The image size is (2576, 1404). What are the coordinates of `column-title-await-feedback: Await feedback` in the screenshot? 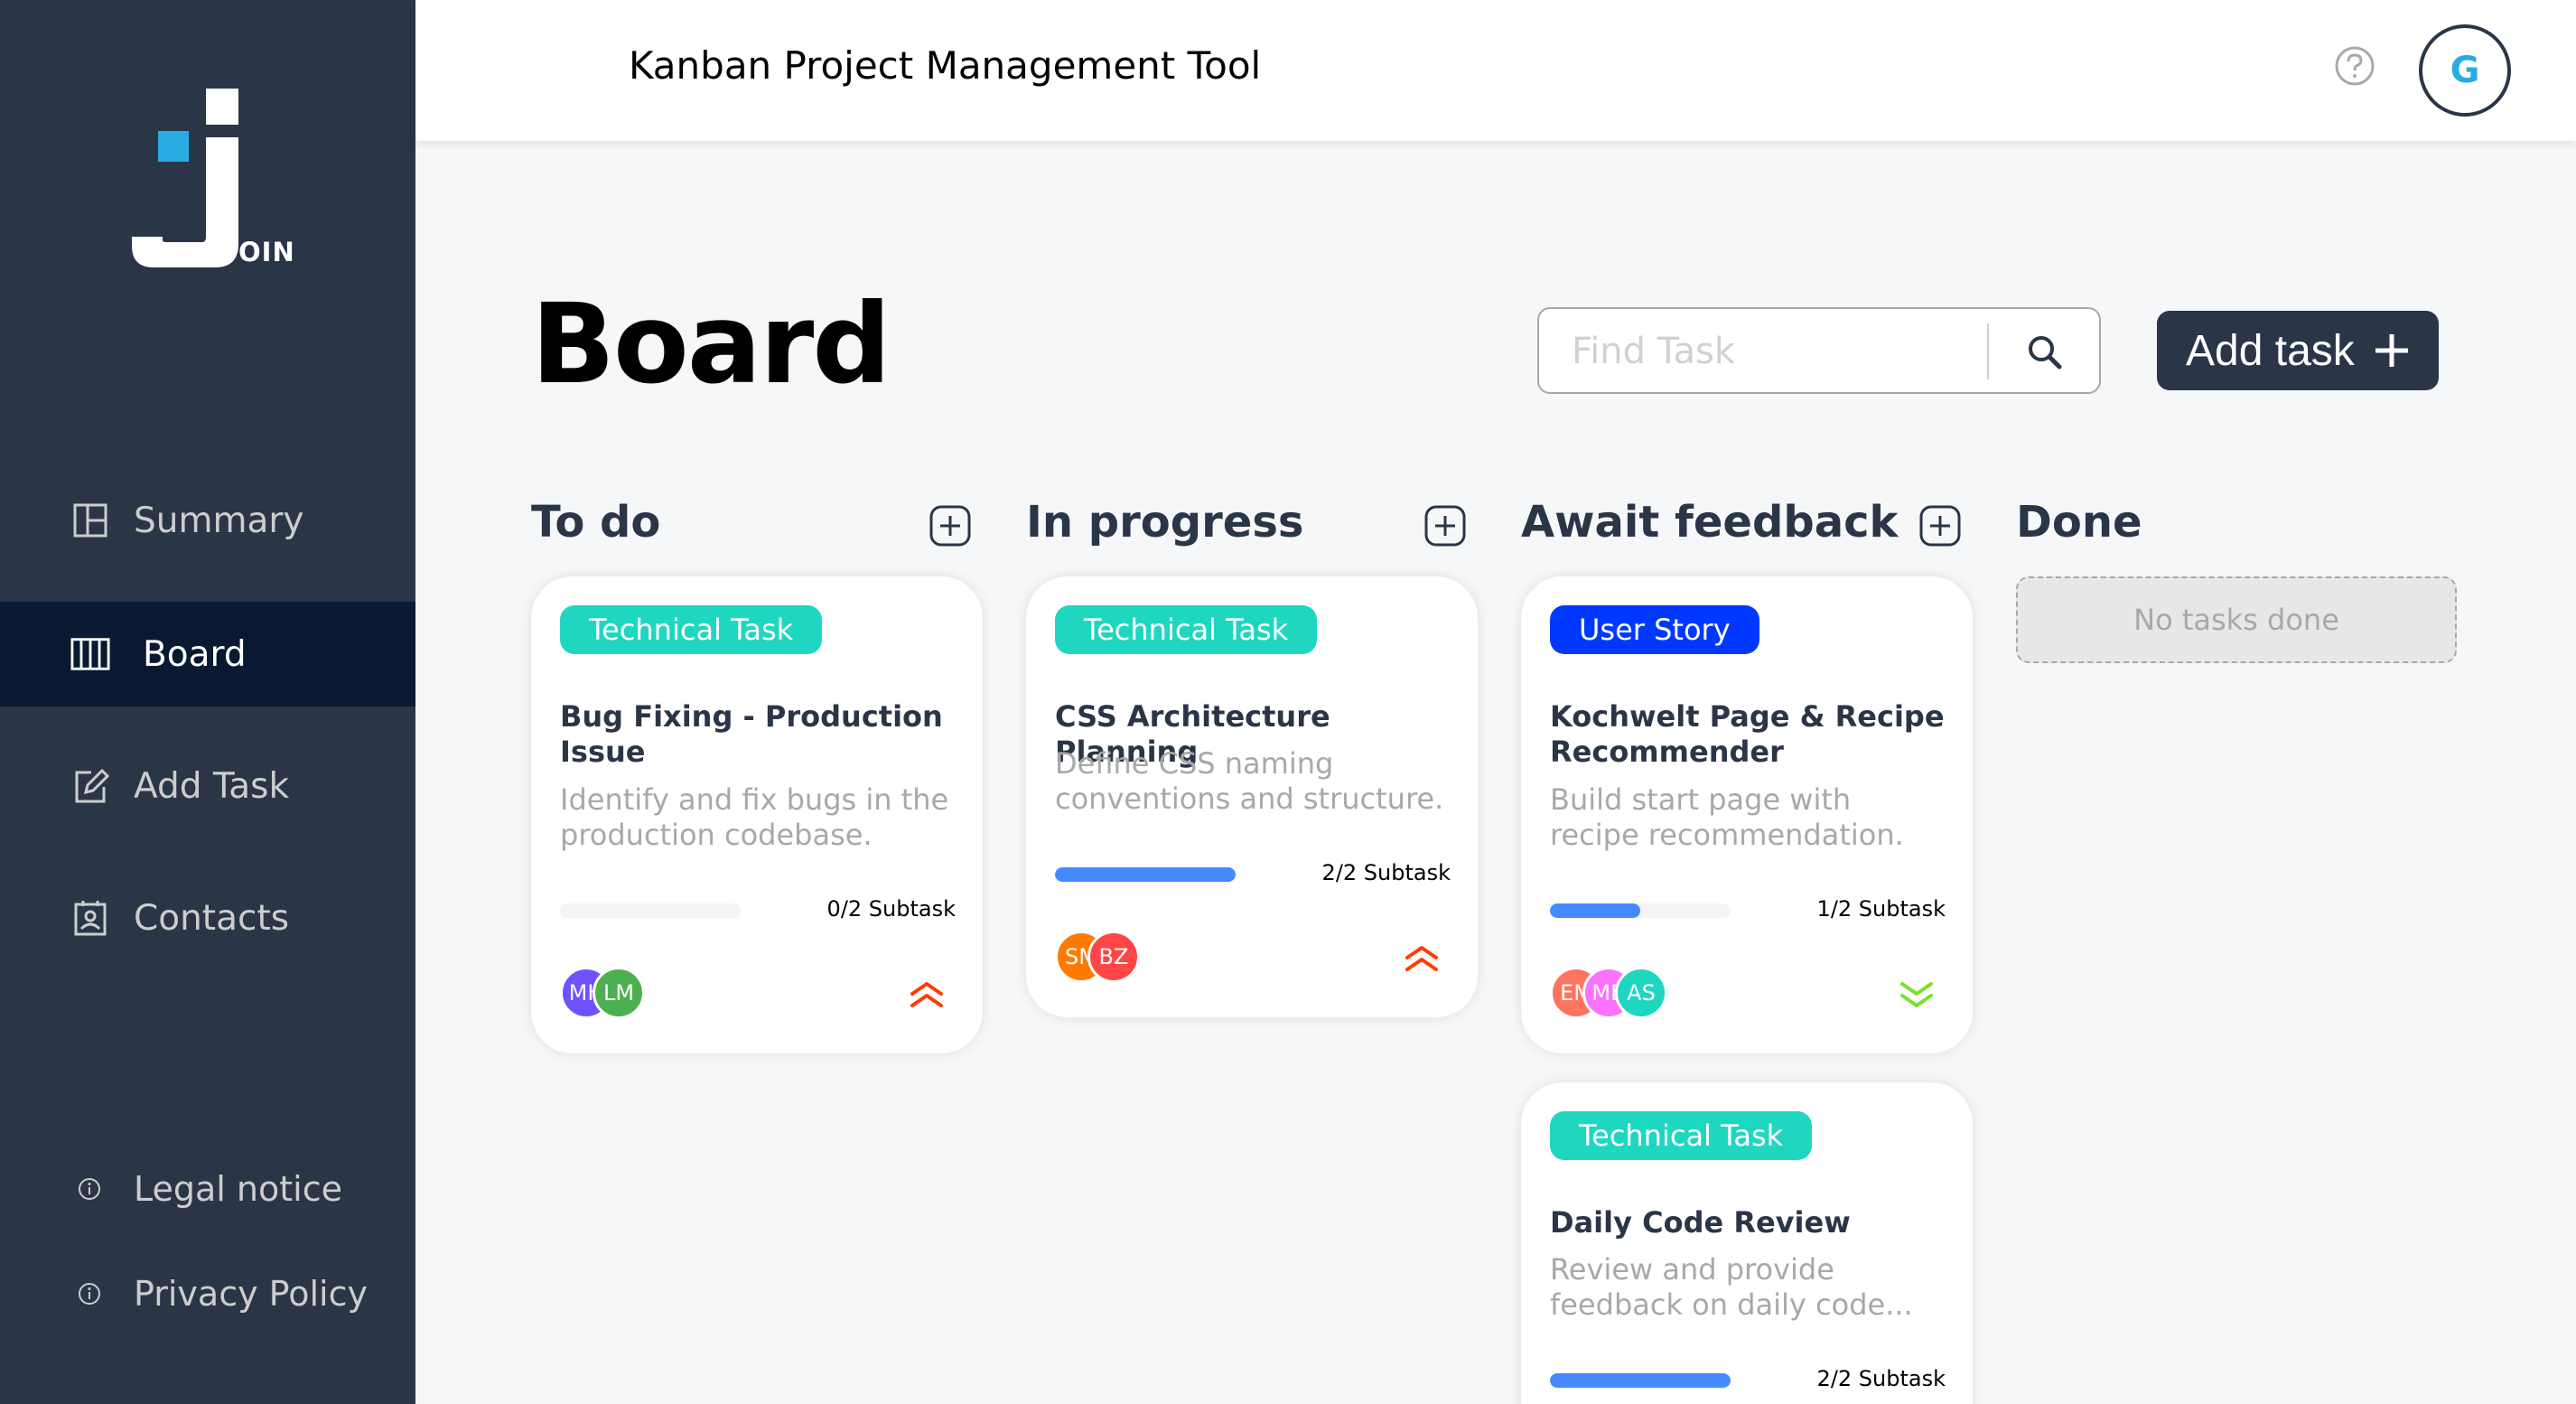 It's located at (1710, 522).